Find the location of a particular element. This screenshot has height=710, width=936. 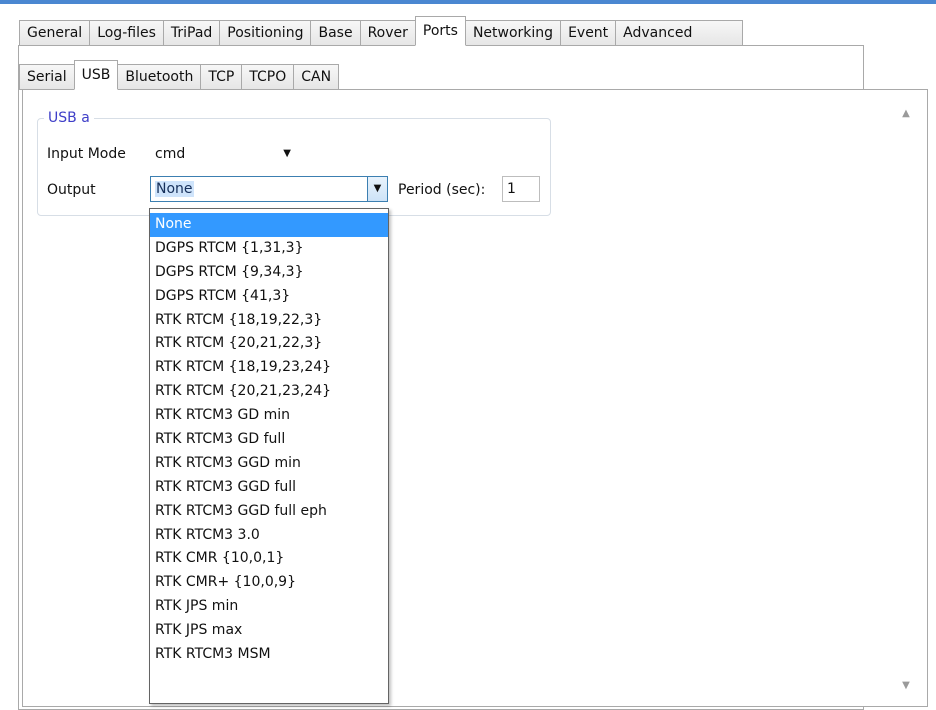

dropdown-option: DGPS RTCM {9,34,3} is located at coordinates (269, 273).